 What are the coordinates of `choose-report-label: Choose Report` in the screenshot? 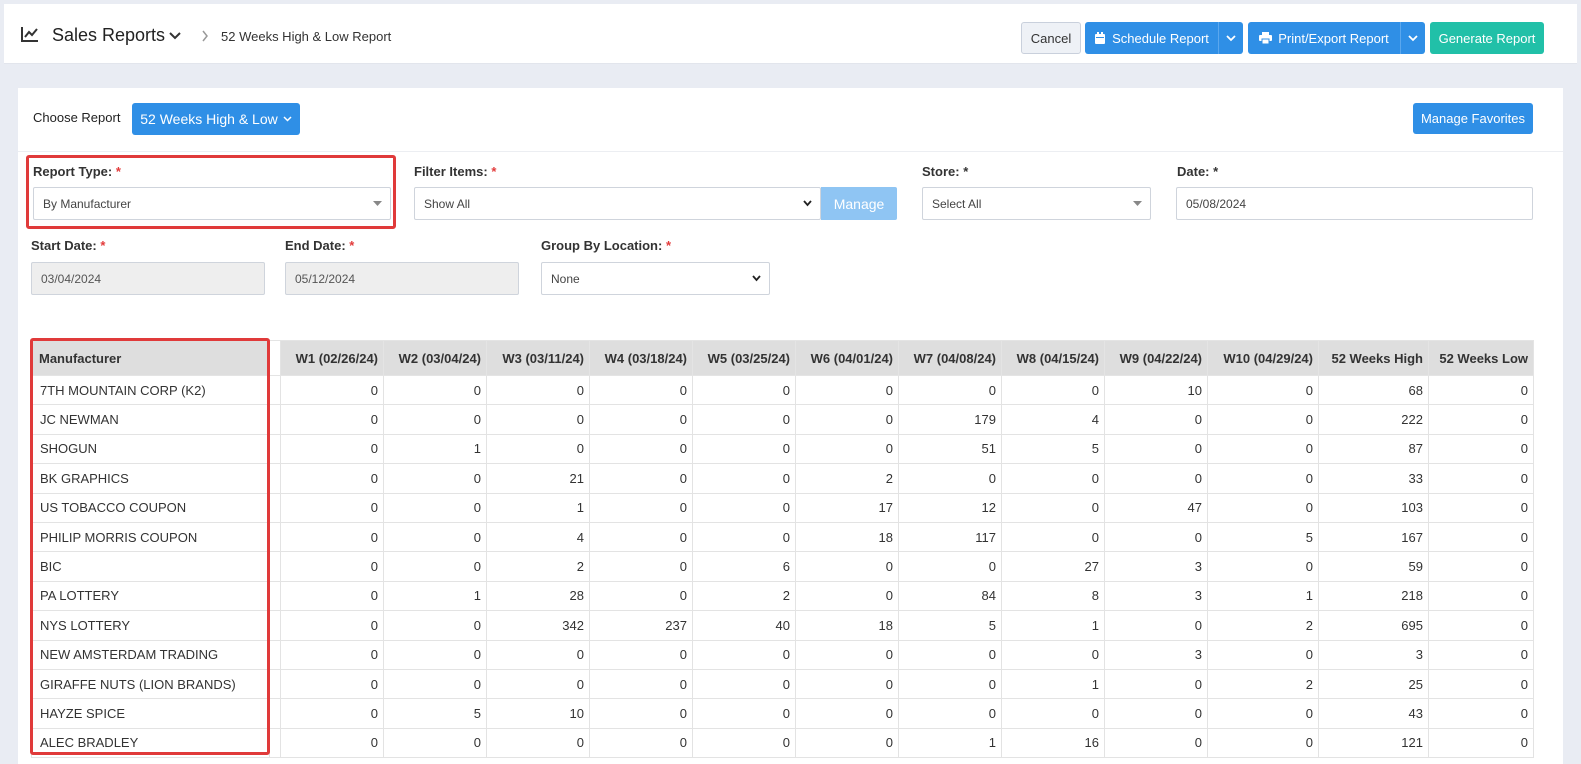 It's located at (77, 117).